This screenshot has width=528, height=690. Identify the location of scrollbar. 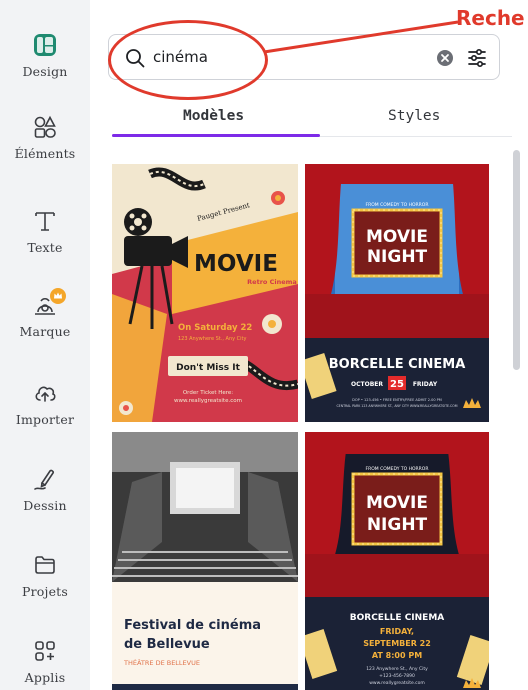
(516, 260).